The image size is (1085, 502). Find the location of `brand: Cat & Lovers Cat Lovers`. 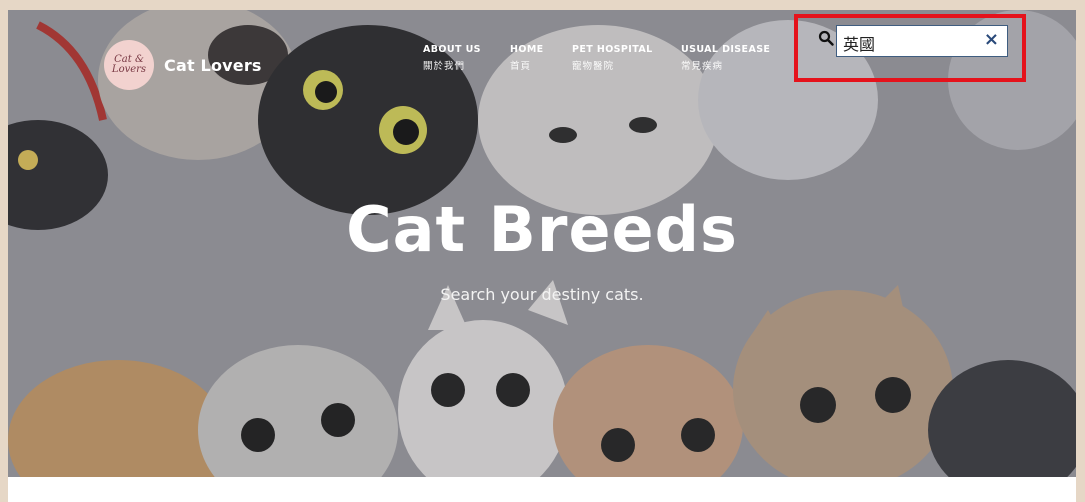

brand: Cat & Lovers Cat Lovers is located at coordinates (183, 65).